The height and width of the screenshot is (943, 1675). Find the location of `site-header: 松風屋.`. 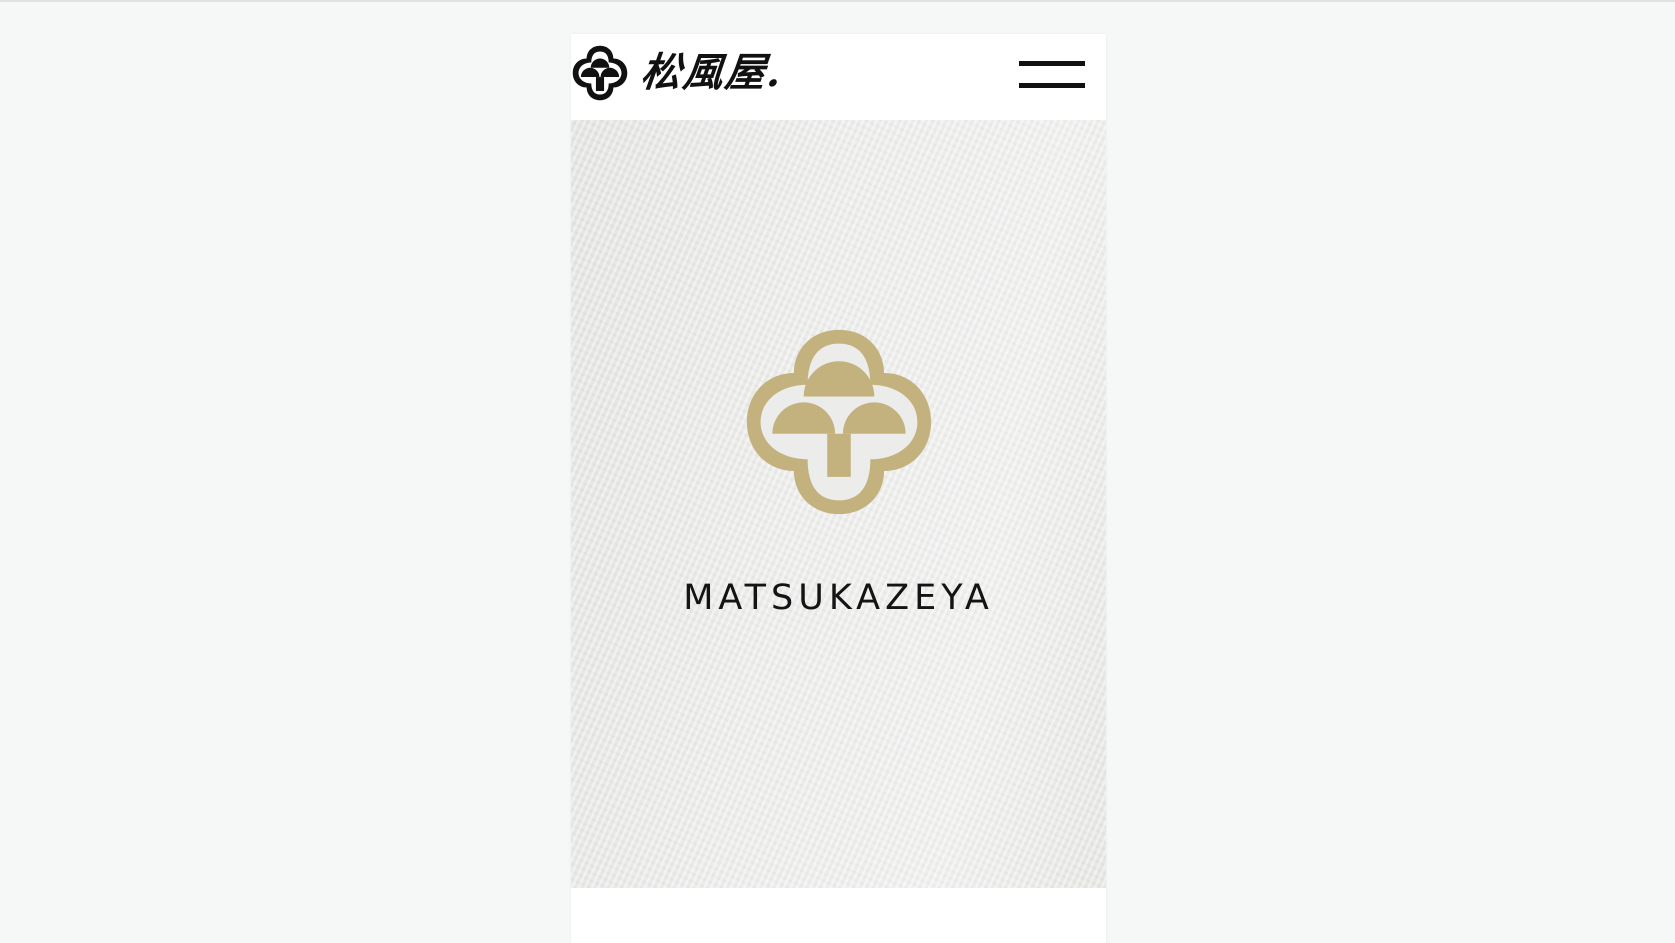

site-header: 松風屋. is located at coordinates (838, 77).